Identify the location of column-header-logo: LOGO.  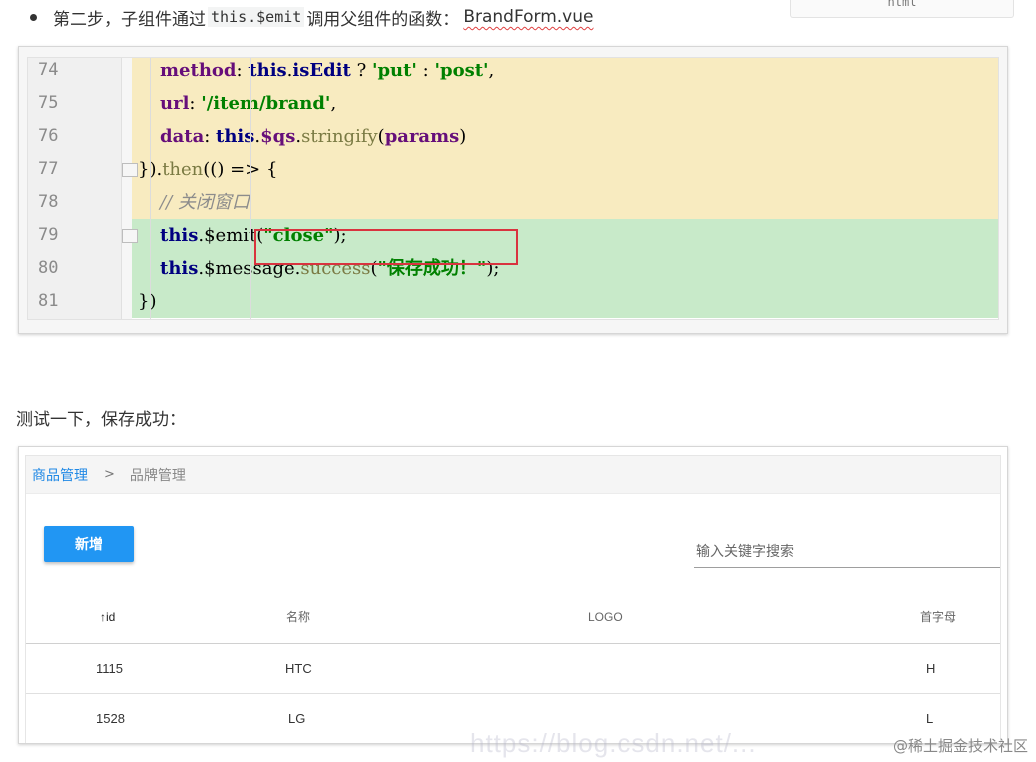
(605, 617).